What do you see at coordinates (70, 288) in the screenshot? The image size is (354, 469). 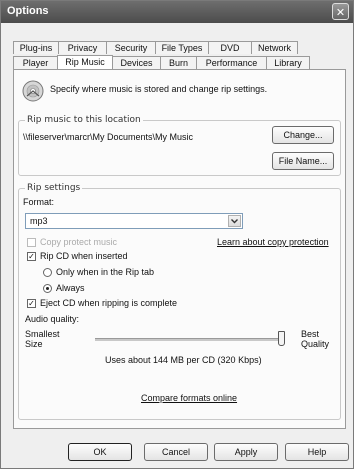 I see `always-label: Always` at bounding box center [70, 288].